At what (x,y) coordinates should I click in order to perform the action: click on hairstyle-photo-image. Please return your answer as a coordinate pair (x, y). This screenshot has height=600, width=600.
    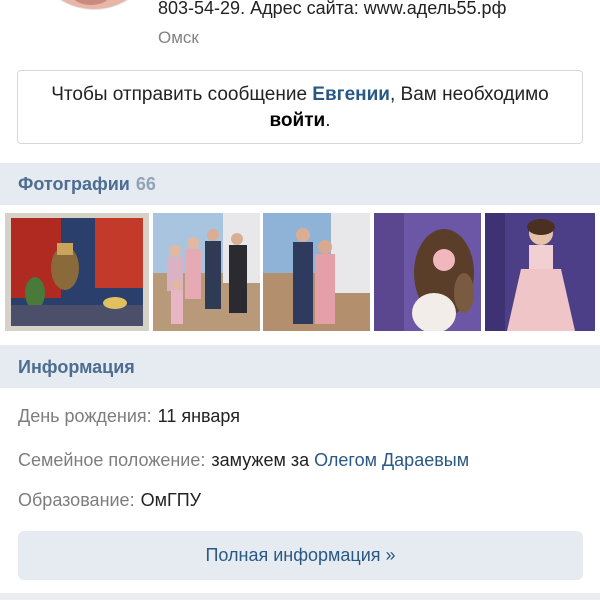
    Looking at the image, I should click on (427, 272).